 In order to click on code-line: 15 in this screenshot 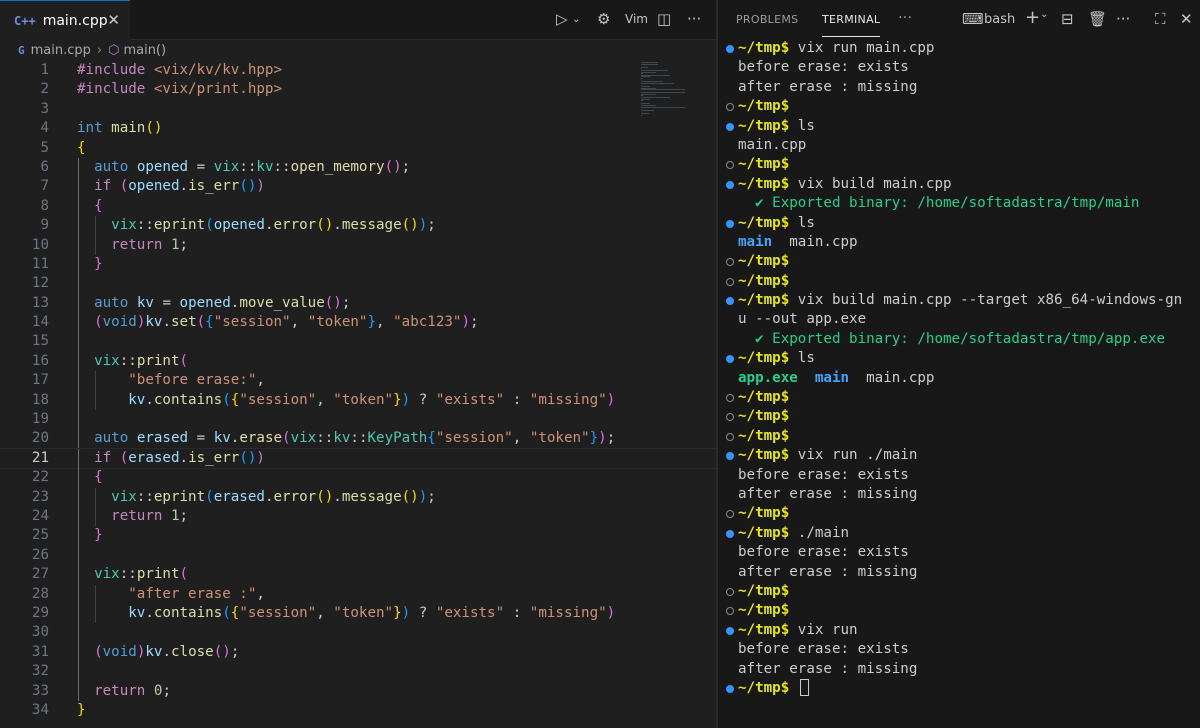, I will do `click(358, 342)`.